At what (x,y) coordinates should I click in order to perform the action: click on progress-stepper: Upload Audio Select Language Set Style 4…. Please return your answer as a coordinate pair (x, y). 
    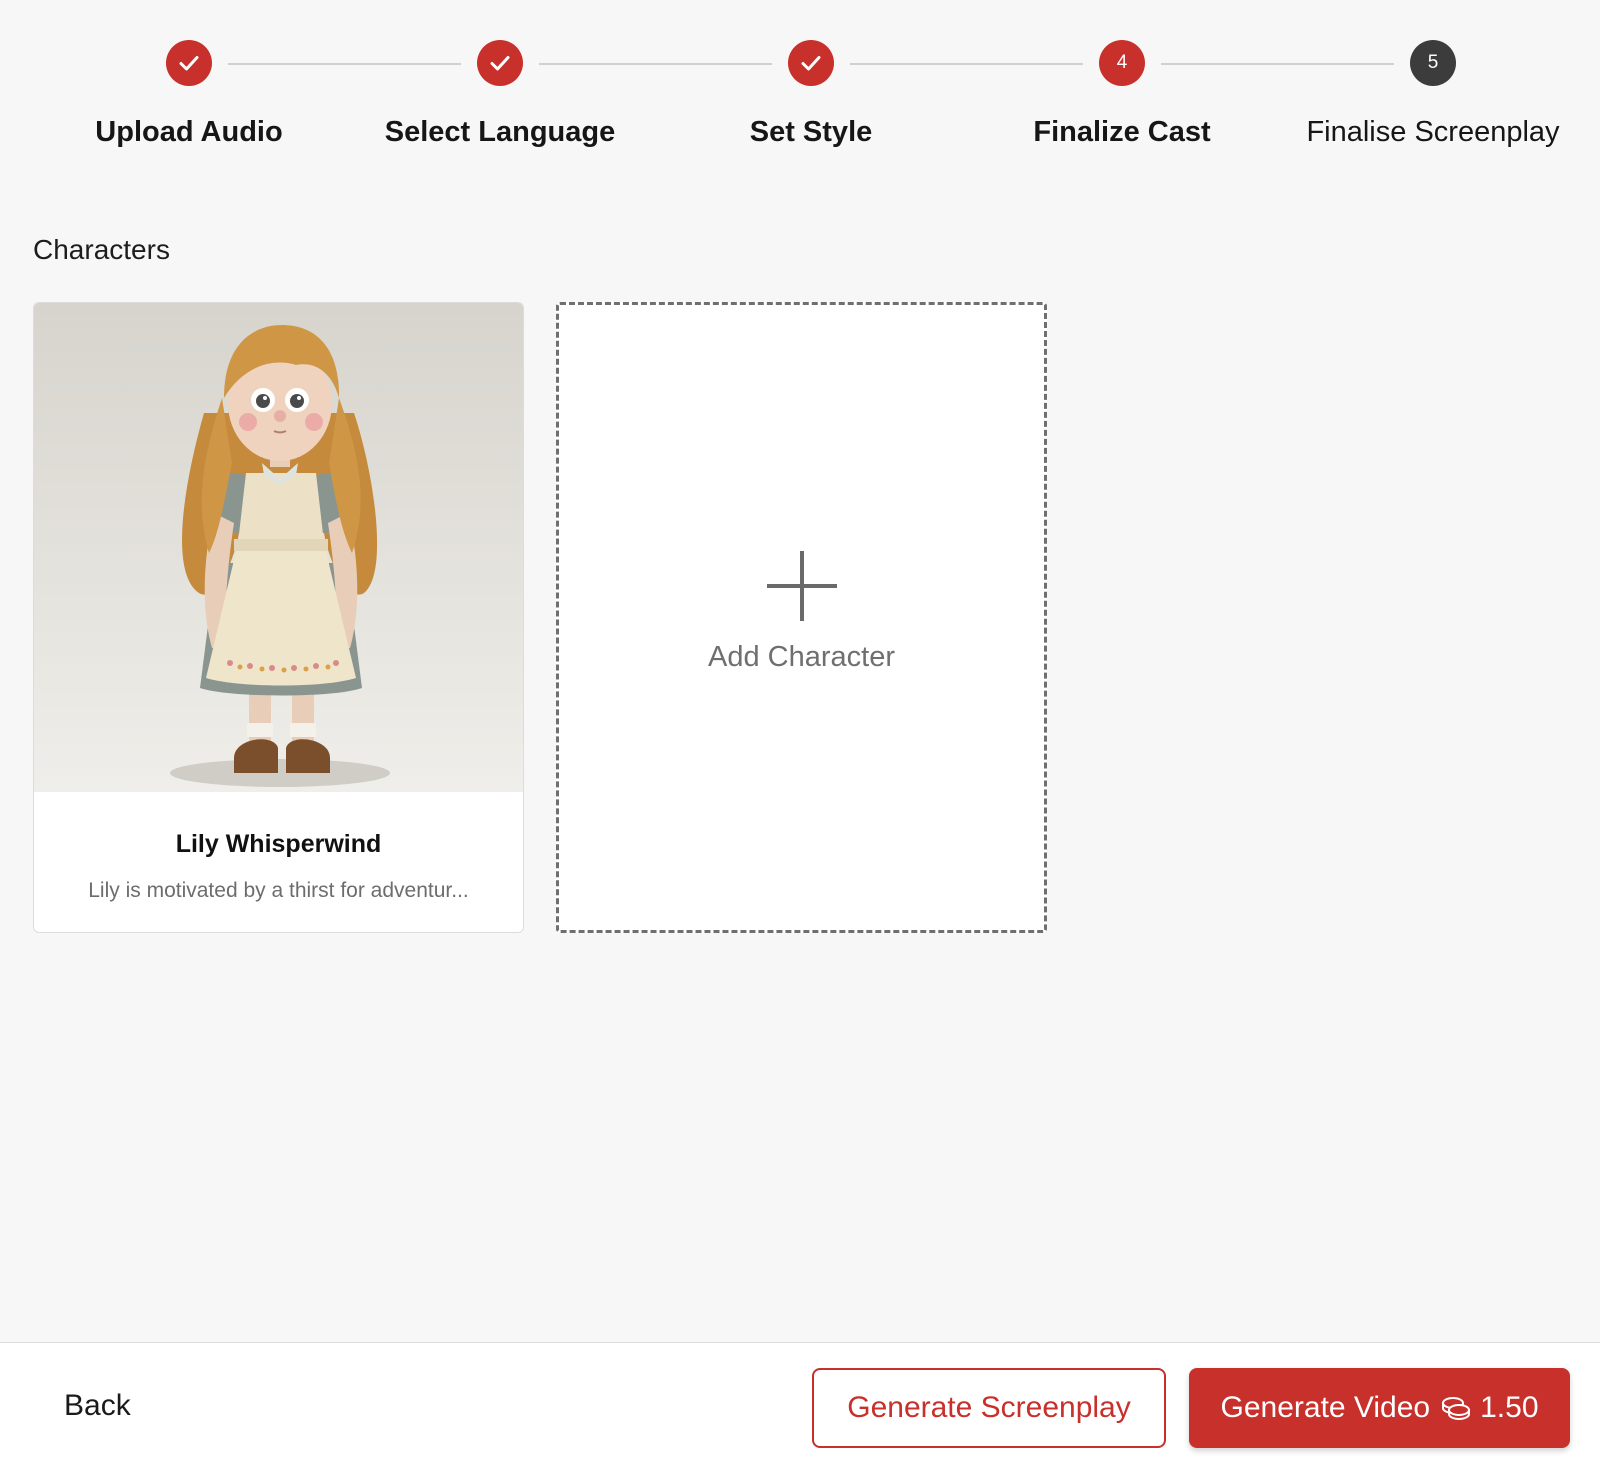
    Looking at the image, I should click on (800, 105).